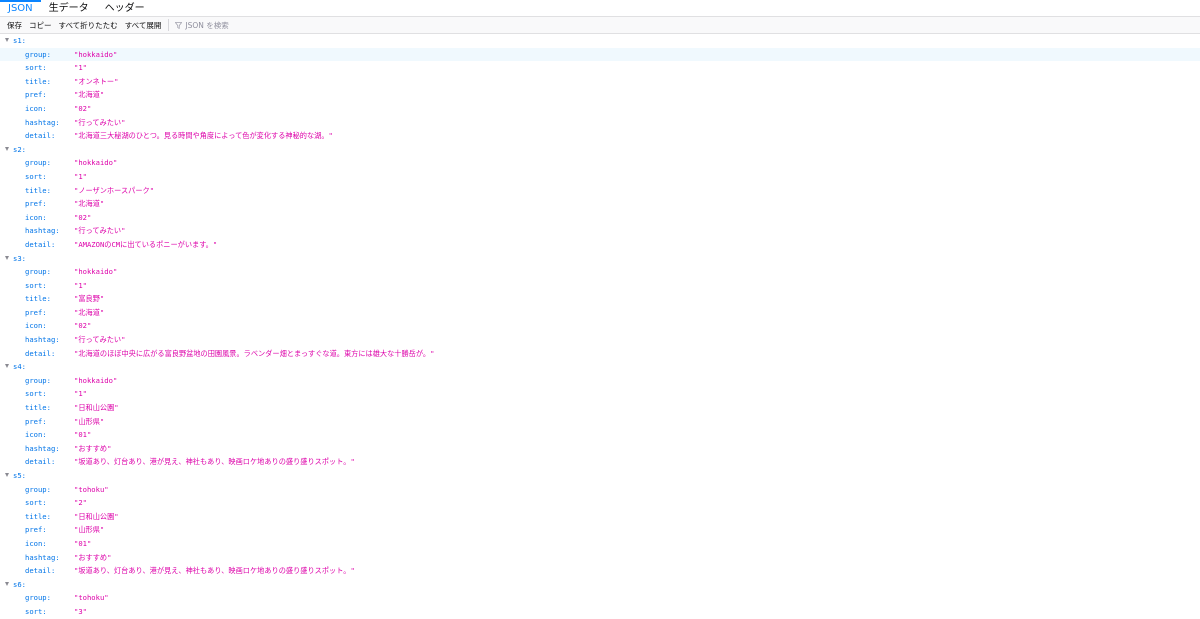 The image size is (1200, 619). Describe the element at coordinates (600, 41) in the screenshot. I see `json-object-row: s1:` at that location.